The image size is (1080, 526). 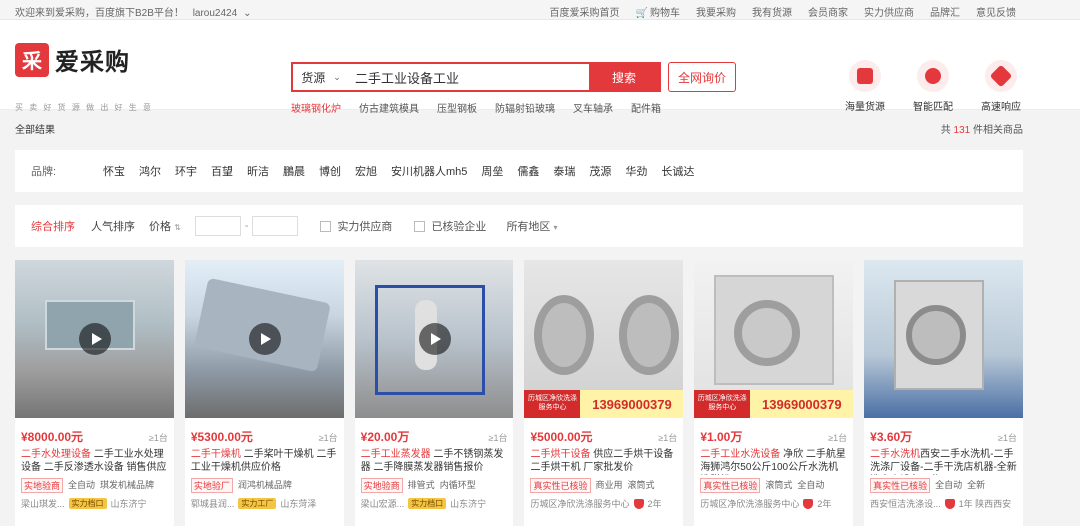 What do you see at coordinates (933, 76) in the screenshot?
I see `match-icon` at bounding box center [933, 76].